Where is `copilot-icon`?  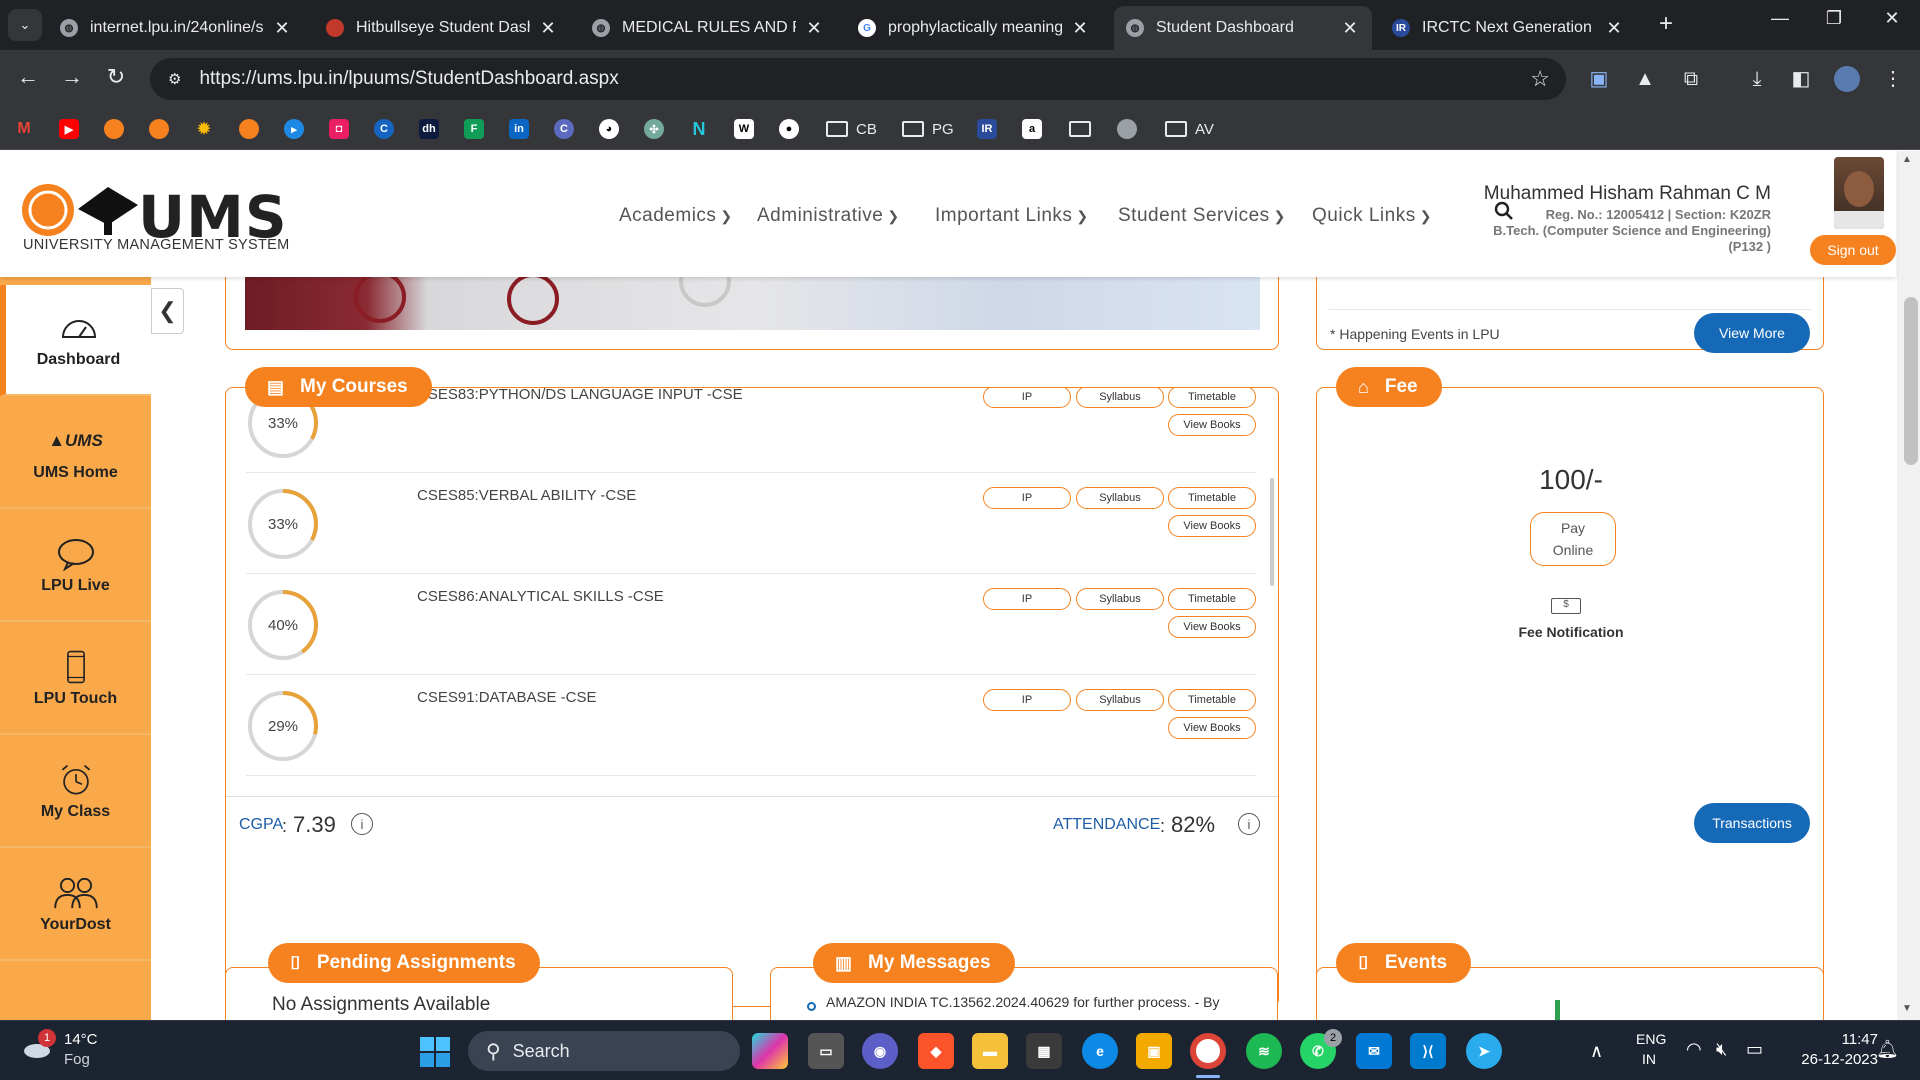 copilot-icon is located at coordinates (770, 1051).